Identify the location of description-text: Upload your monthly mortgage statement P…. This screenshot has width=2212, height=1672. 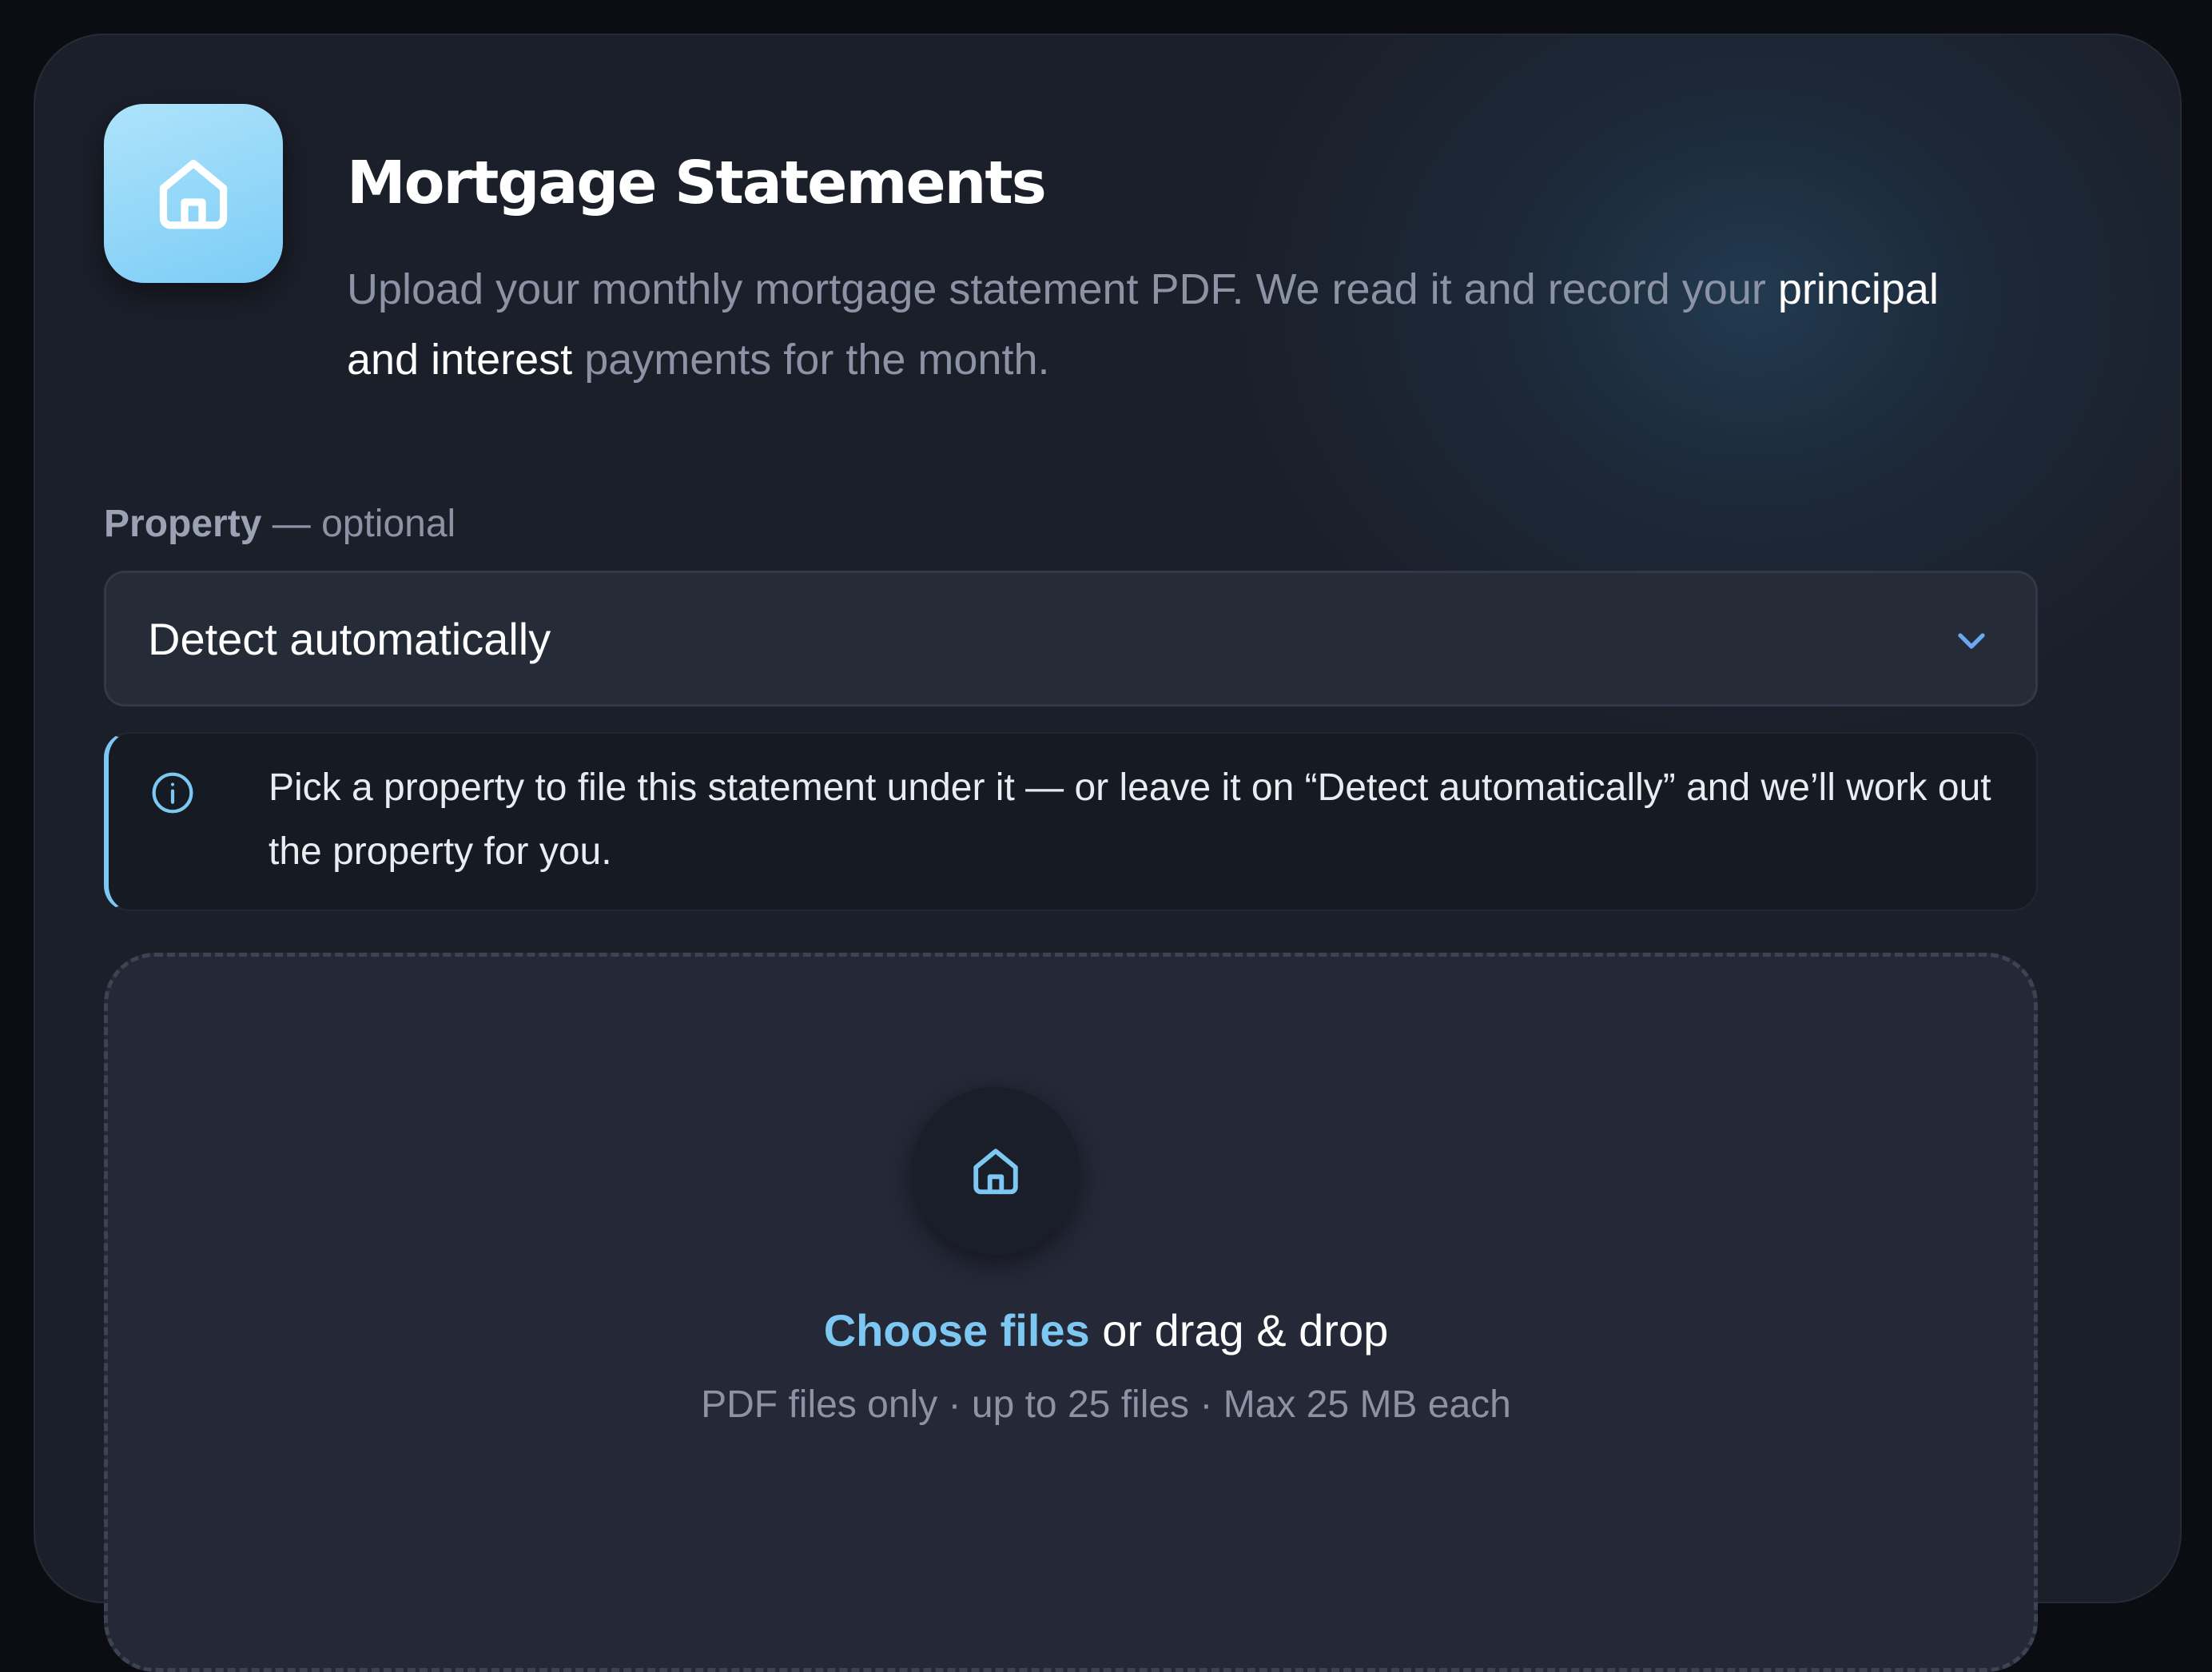
(1062, 289).